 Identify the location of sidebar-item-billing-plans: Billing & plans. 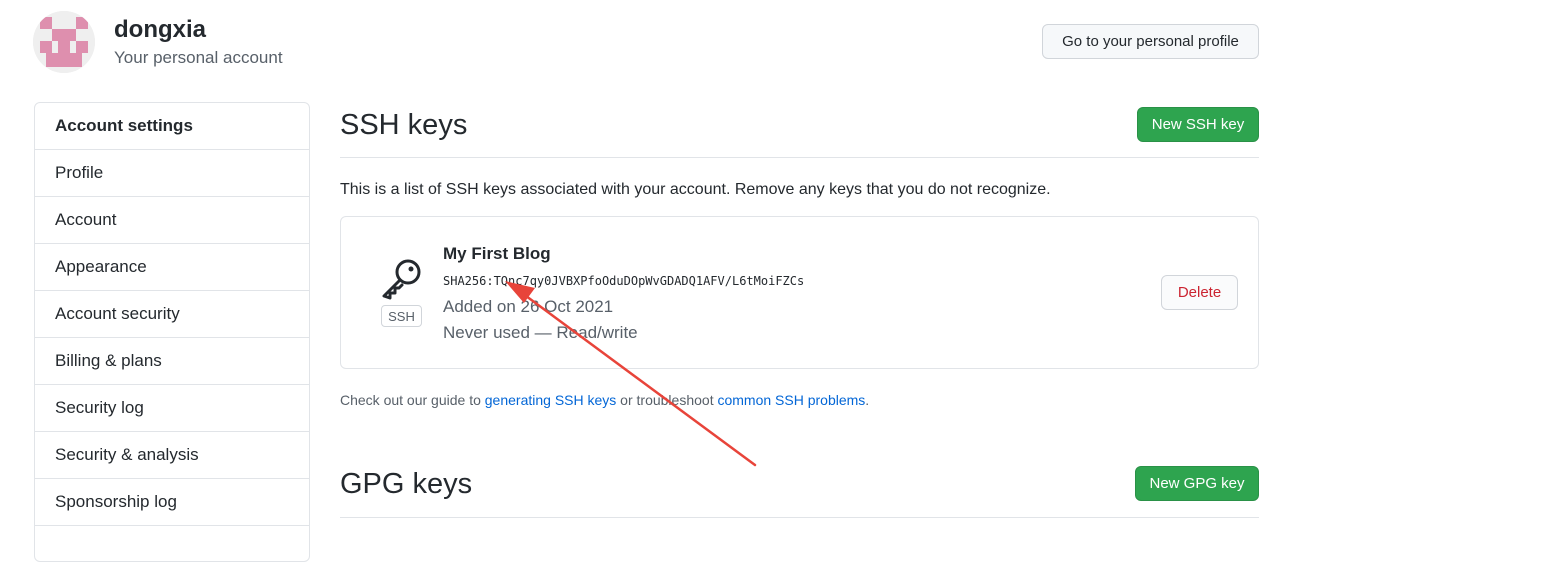
(172, 361).